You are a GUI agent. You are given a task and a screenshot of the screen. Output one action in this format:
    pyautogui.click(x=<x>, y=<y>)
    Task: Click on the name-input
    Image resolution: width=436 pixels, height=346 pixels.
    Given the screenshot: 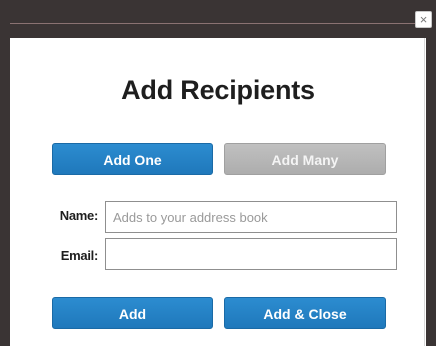 What is the action you would take?
    pyautogui.click(x=251, y=217)
    